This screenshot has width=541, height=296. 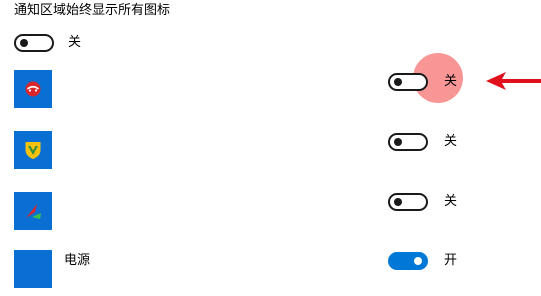 What do you see at coordinates (451, 260) in the screenshot?
I see `power-state: 开` at bounding box center [451, 260].